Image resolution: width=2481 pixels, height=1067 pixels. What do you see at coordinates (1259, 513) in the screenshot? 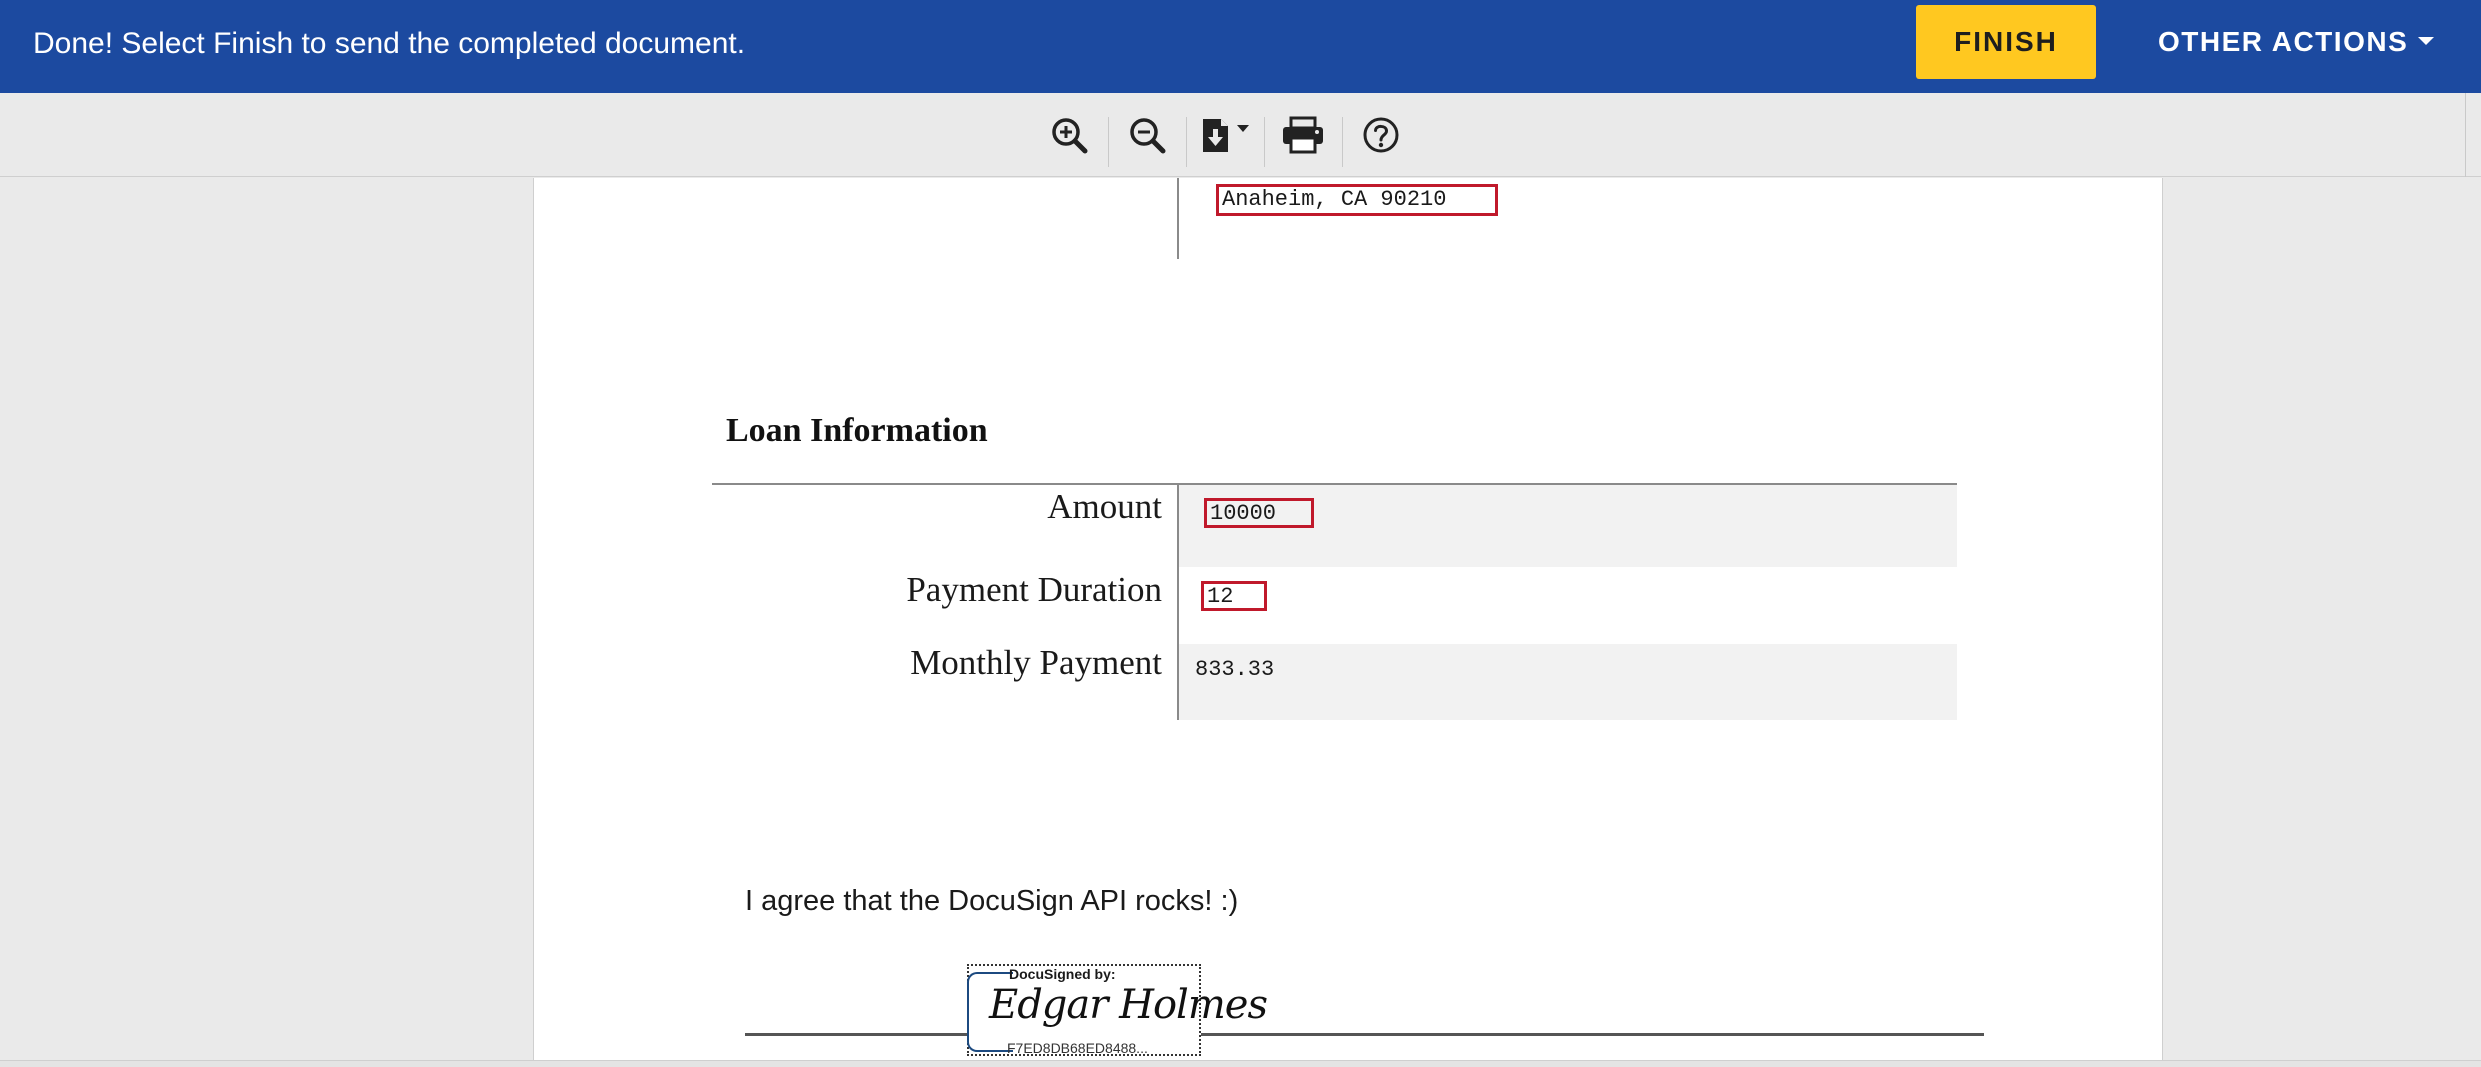
I see `amount-field: 10000` at bounding box center [1259, 513].